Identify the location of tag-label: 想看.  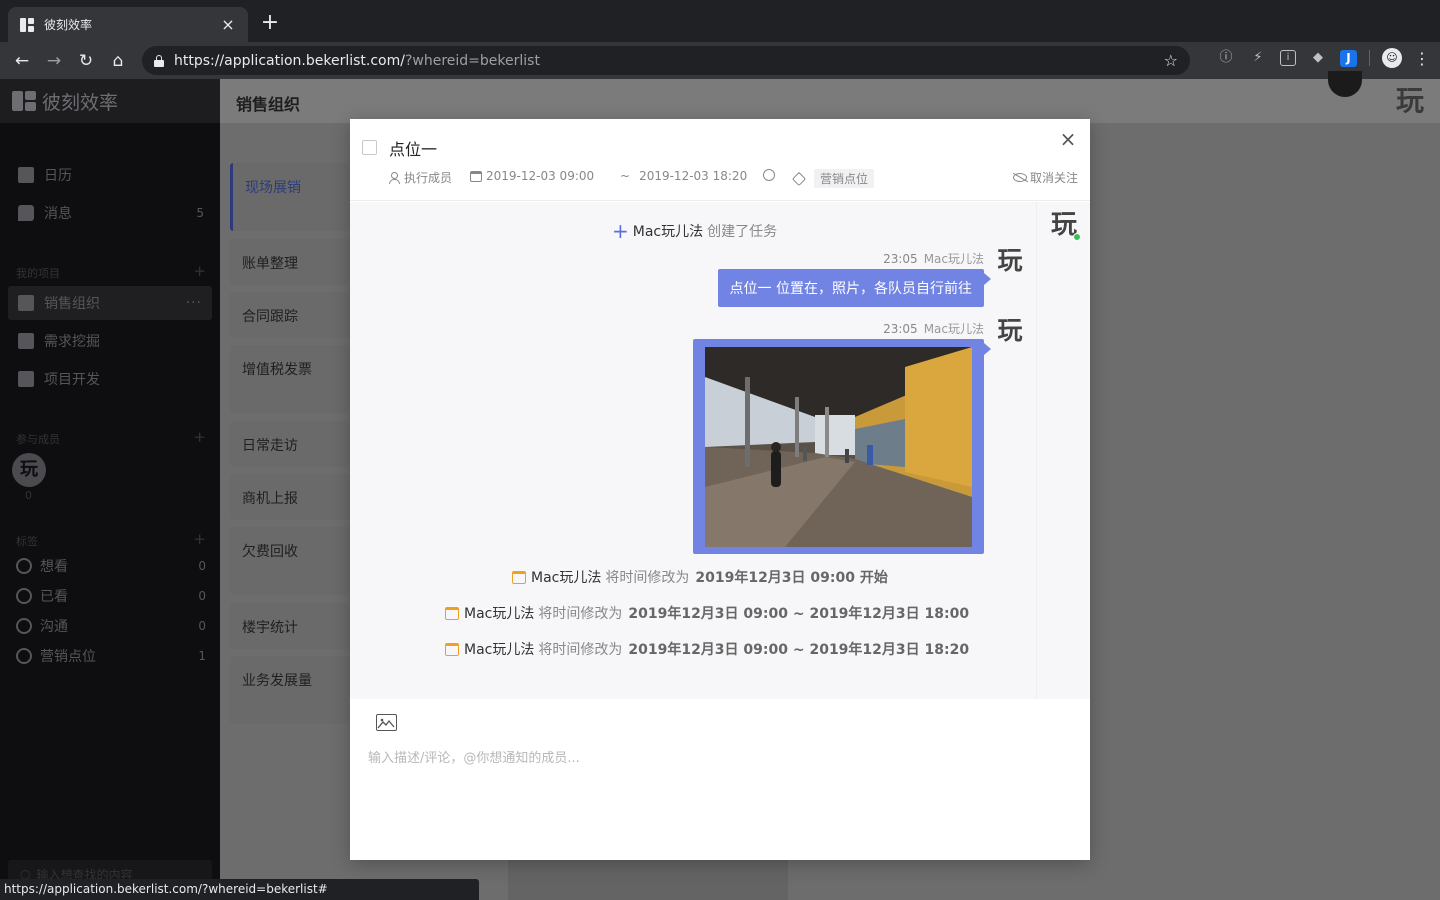
(54, 567).